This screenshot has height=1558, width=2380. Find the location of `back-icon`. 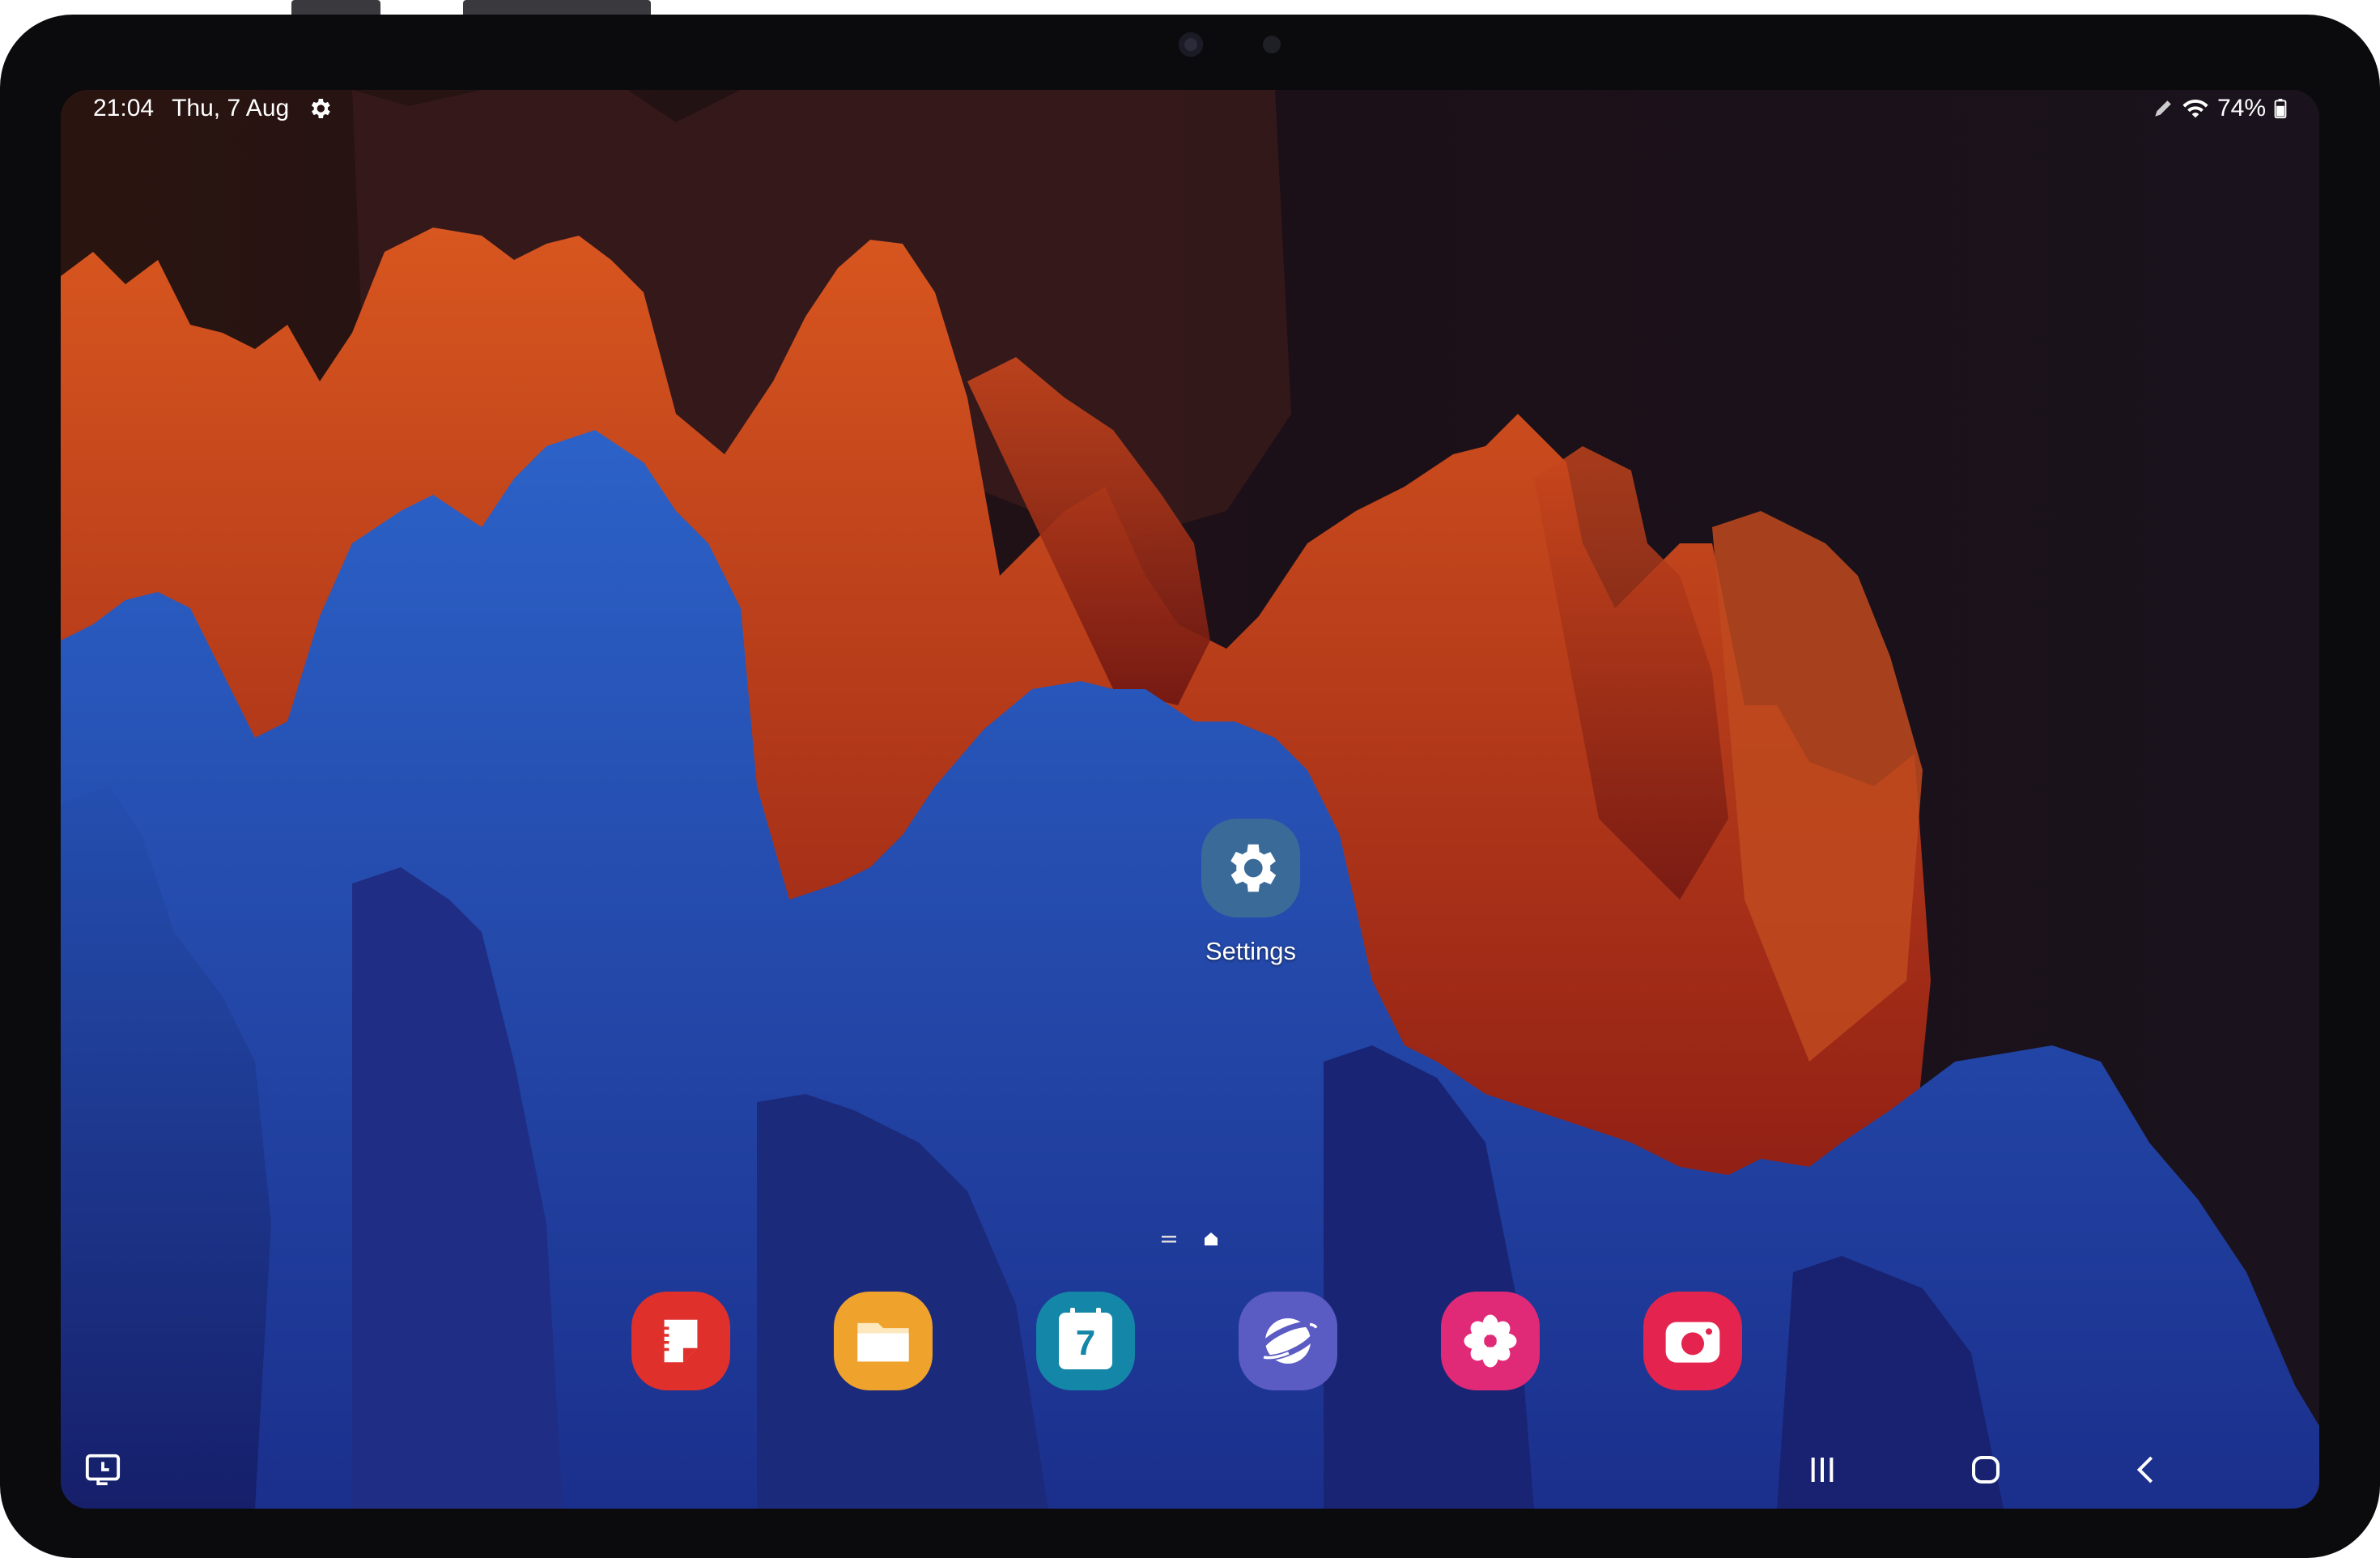

back-icon is located at coordinates (2146, 1469).